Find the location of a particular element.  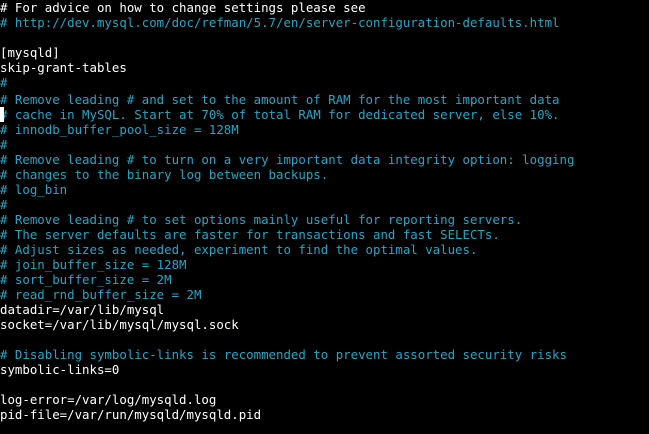

editor-line: # sort_buffer_size = 2M is located at coordinates (86, 279).